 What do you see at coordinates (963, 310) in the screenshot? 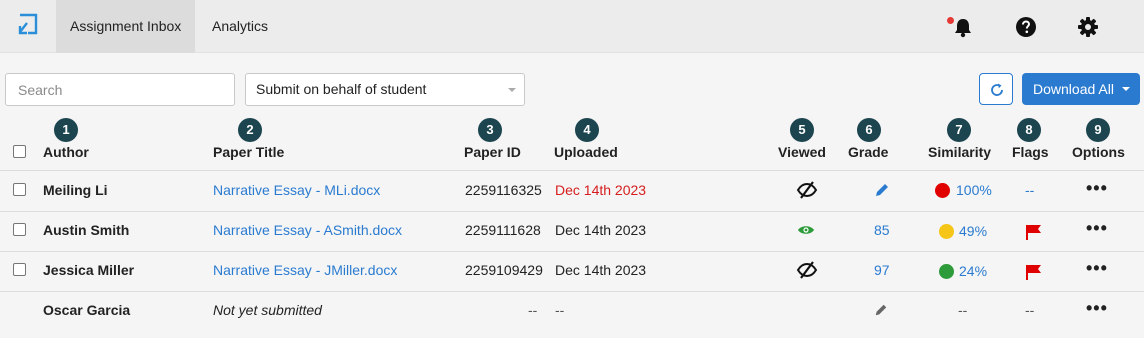
I see `similarity-score: --` at bounding box center [963, 310].